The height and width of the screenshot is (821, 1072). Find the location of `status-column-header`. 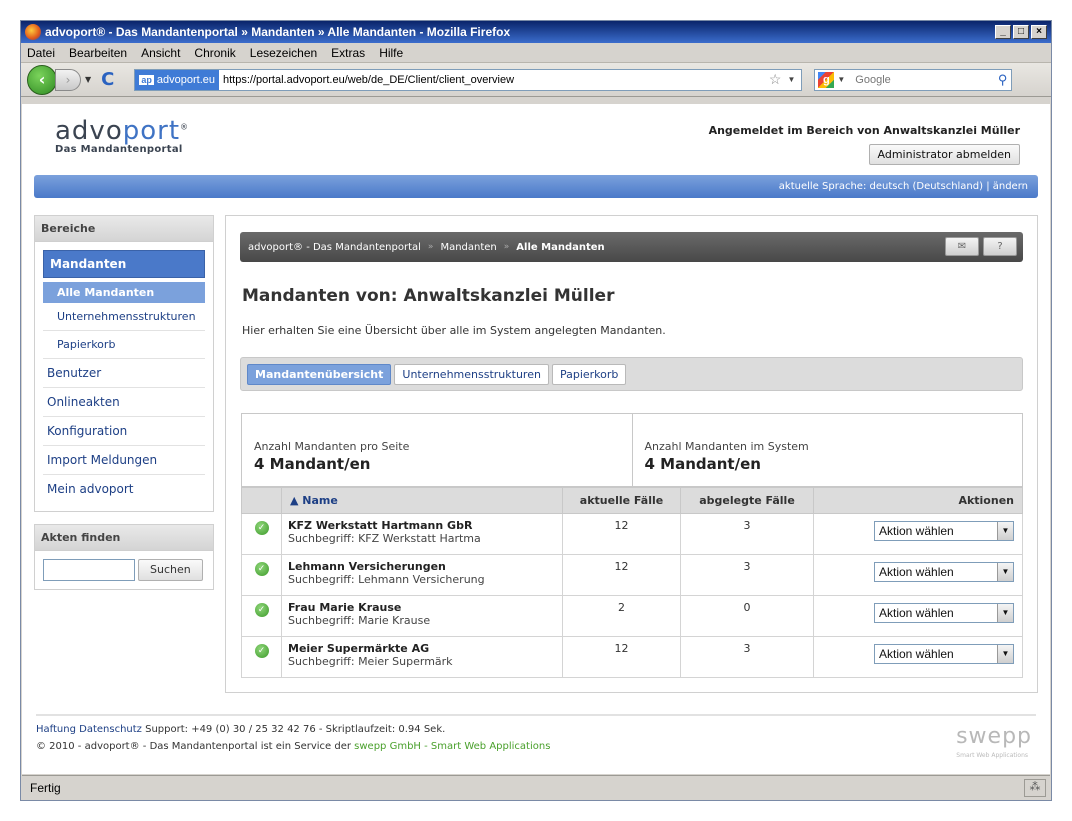

status-column-header is located at coordinates (261, 500).